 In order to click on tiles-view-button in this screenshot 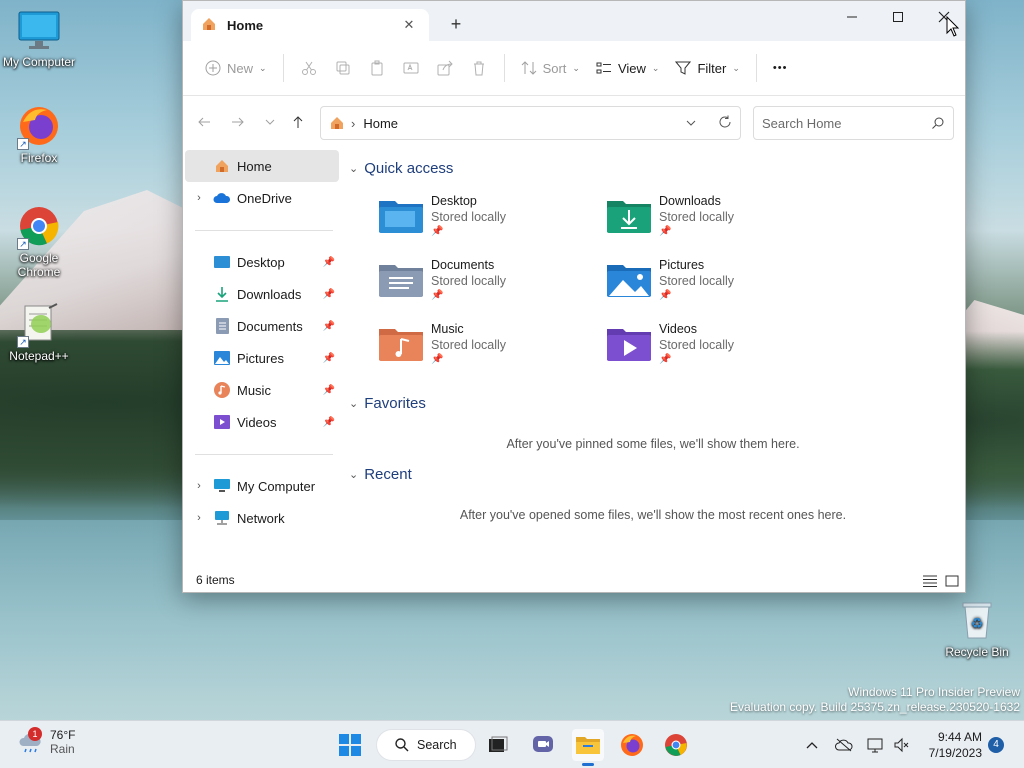, I will do `click(952, 581)`.